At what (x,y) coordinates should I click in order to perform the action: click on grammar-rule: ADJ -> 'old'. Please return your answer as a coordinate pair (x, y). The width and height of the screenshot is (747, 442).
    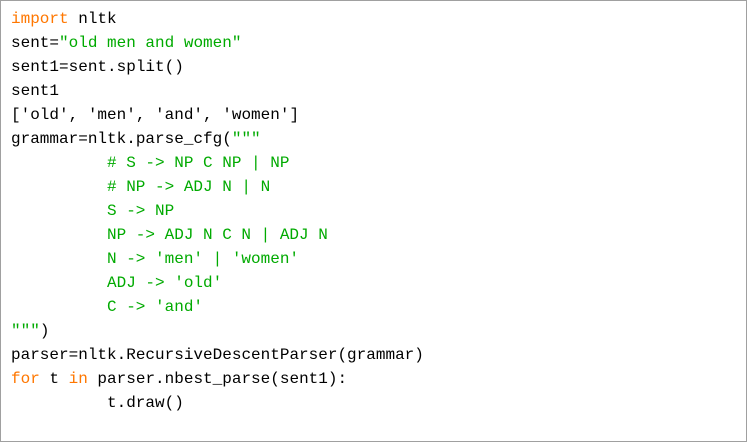
    Looking at the image, I should click on (165, 283).